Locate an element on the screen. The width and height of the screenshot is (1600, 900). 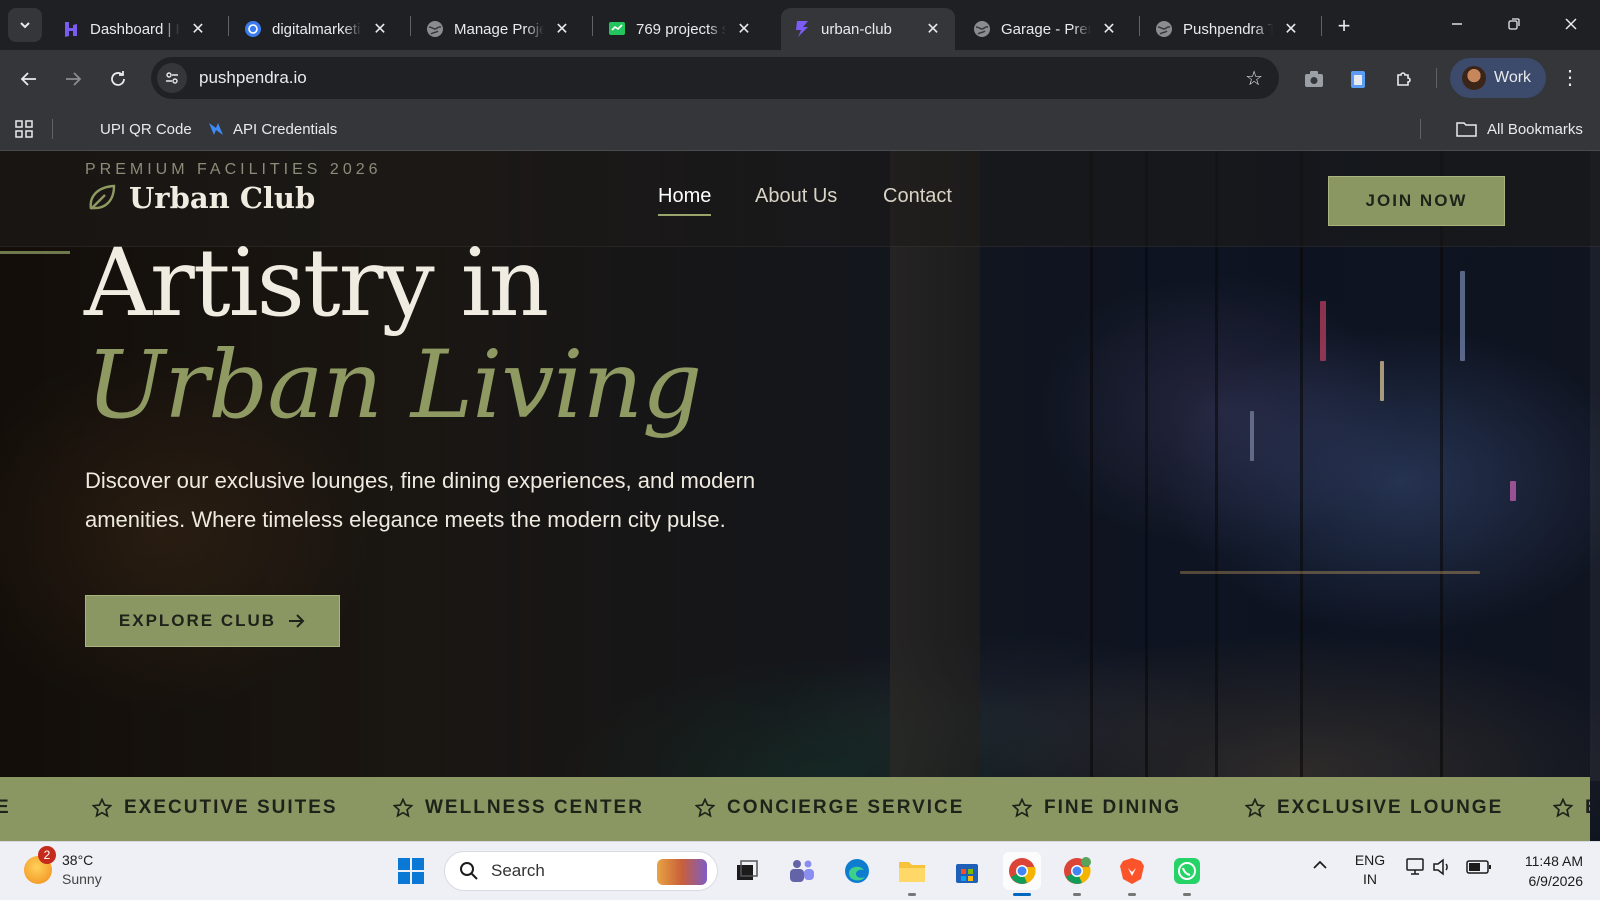
screenshot-extension-icon is located at coordinates (1314, 79).